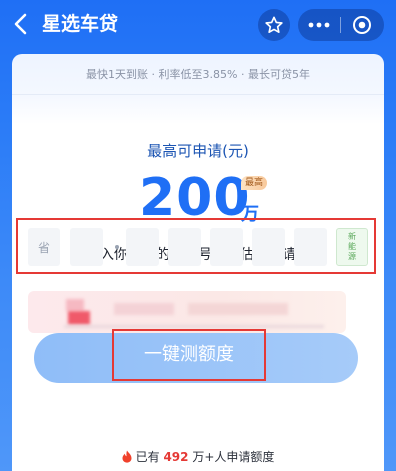  Describe the element at coordinates (233, 457) in the screenshot. I see `footer-suffix: 万+人申请额度` at that location.